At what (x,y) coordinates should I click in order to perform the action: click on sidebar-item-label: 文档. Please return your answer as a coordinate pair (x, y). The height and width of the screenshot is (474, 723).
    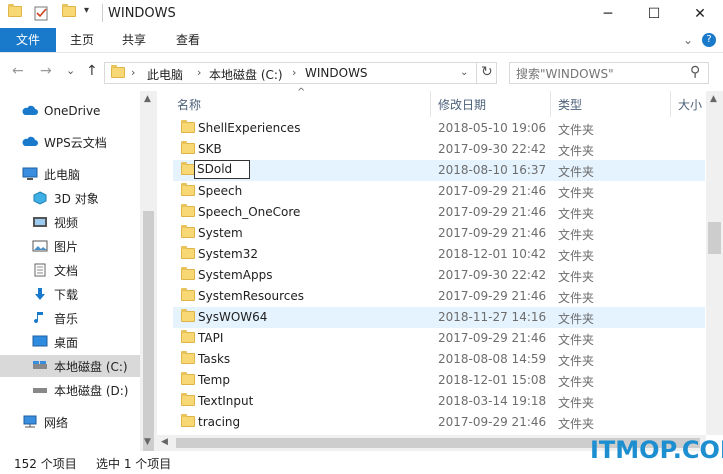
    Looking at the image, I should click on (66, 270).